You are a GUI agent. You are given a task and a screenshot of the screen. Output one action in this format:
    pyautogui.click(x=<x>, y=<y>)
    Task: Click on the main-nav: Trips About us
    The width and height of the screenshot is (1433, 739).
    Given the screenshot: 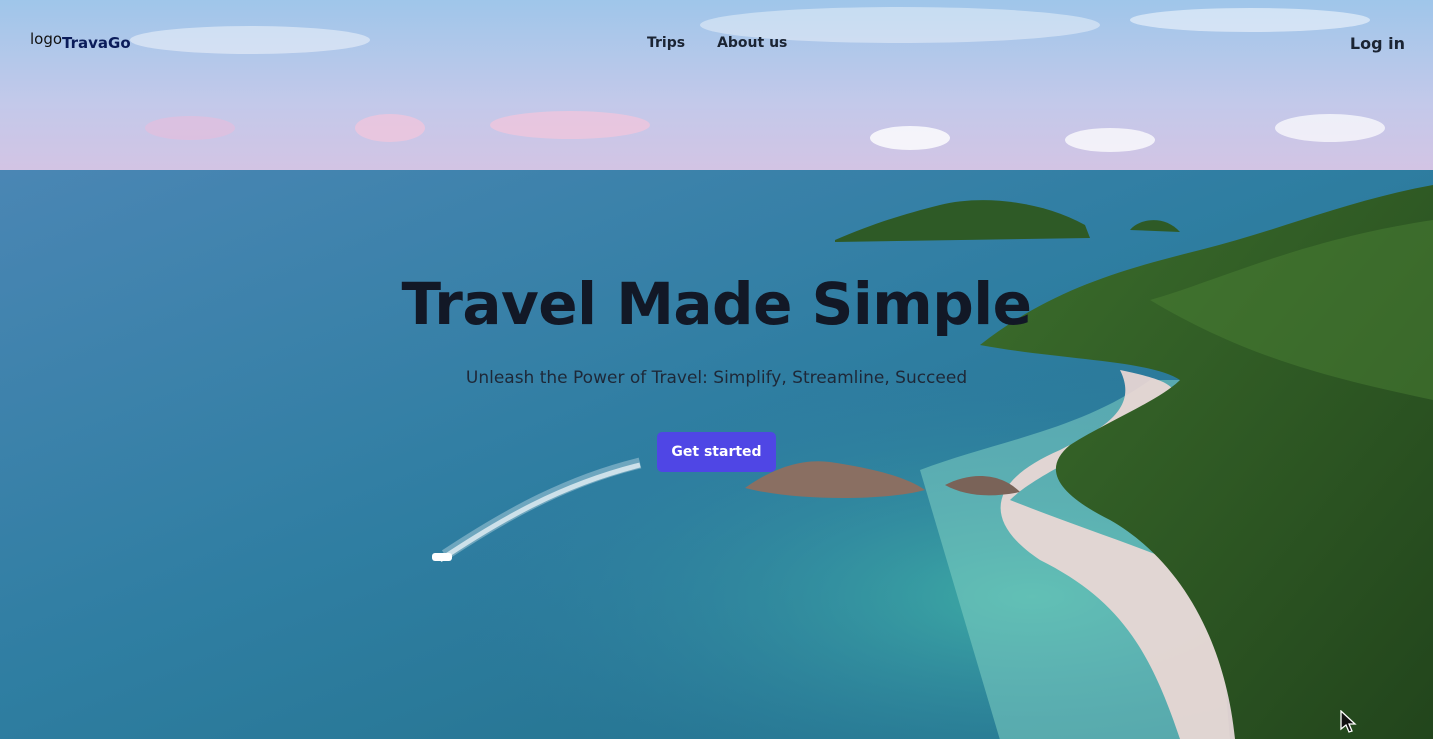 What is the action you would take?
    pyautogui.click(x=733, y=43)
    